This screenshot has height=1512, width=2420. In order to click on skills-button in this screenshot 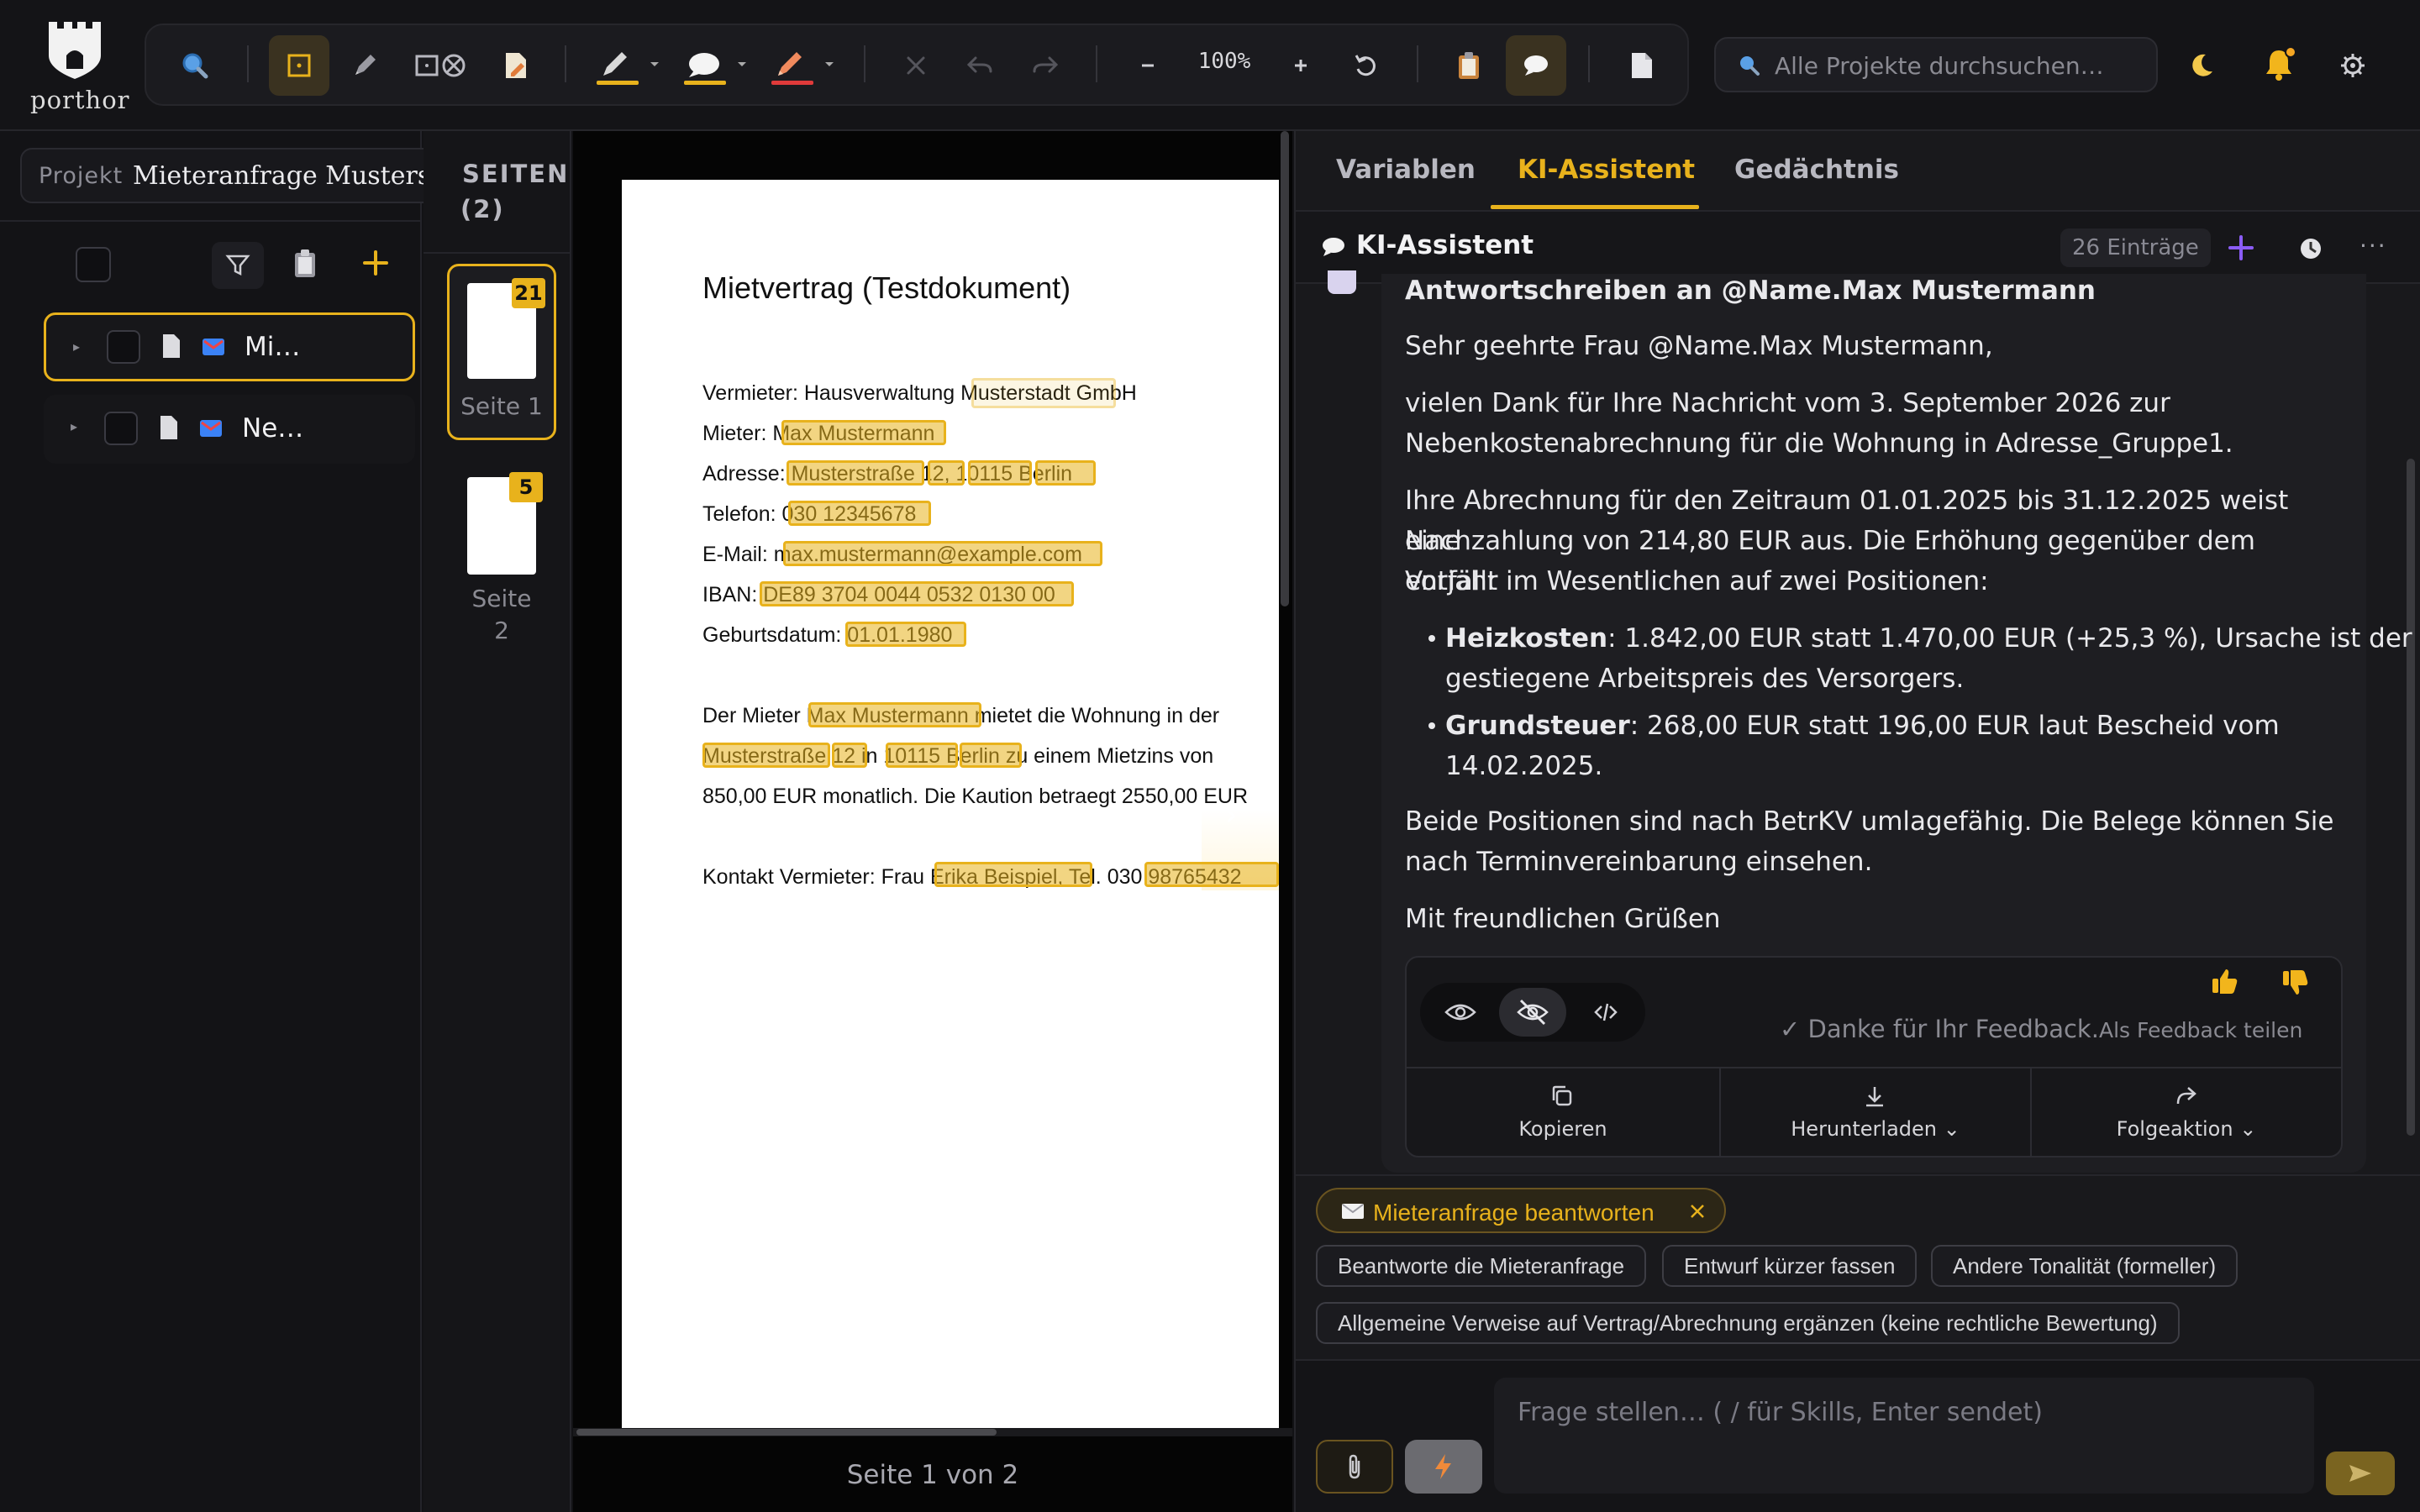, I will do `click(1443, 1467)`.